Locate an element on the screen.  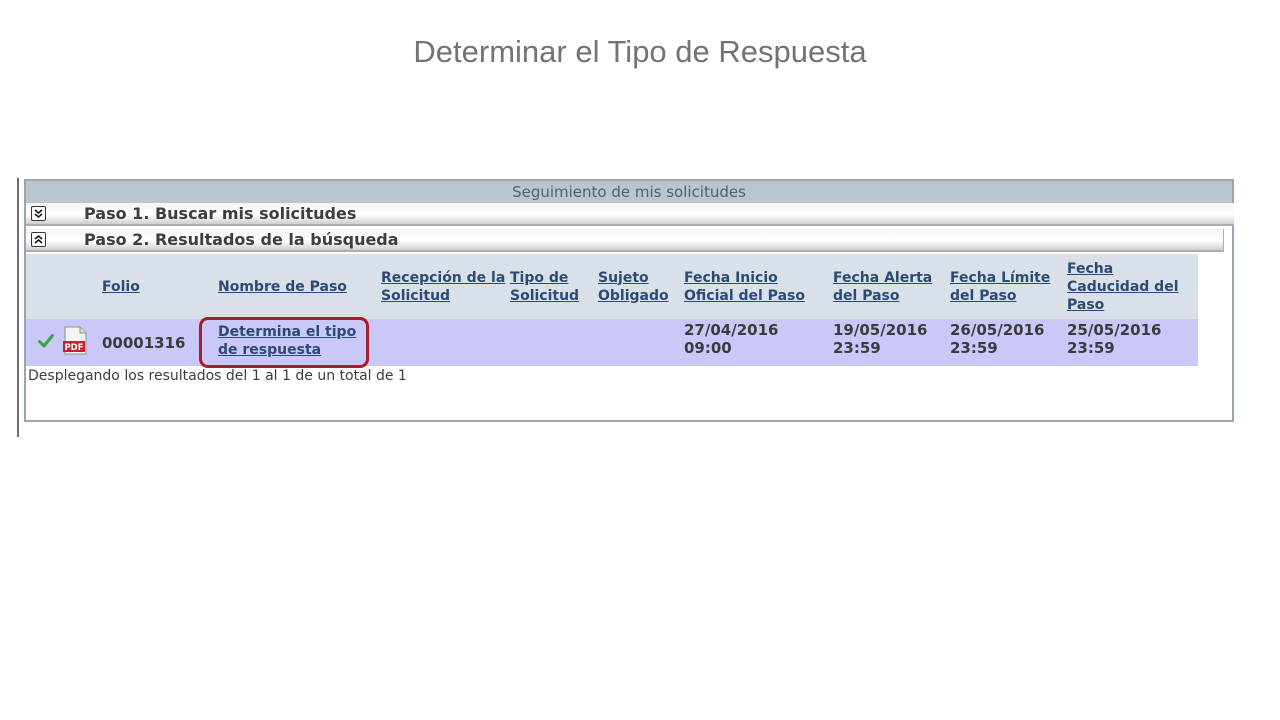
limit-date-value: 26/05/2016 23:59 is located at coordinates (1008, 342).